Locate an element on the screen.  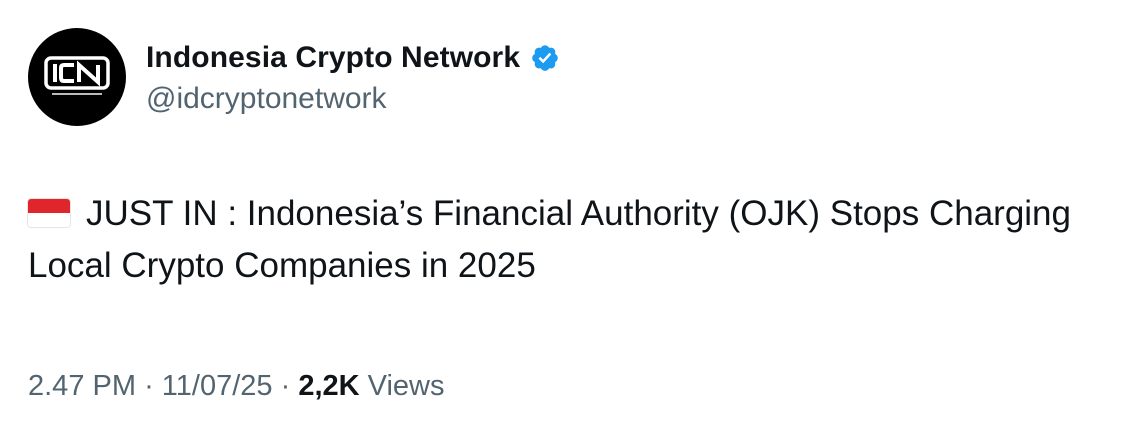
views-label: Views is located at coordinates (406, 386).